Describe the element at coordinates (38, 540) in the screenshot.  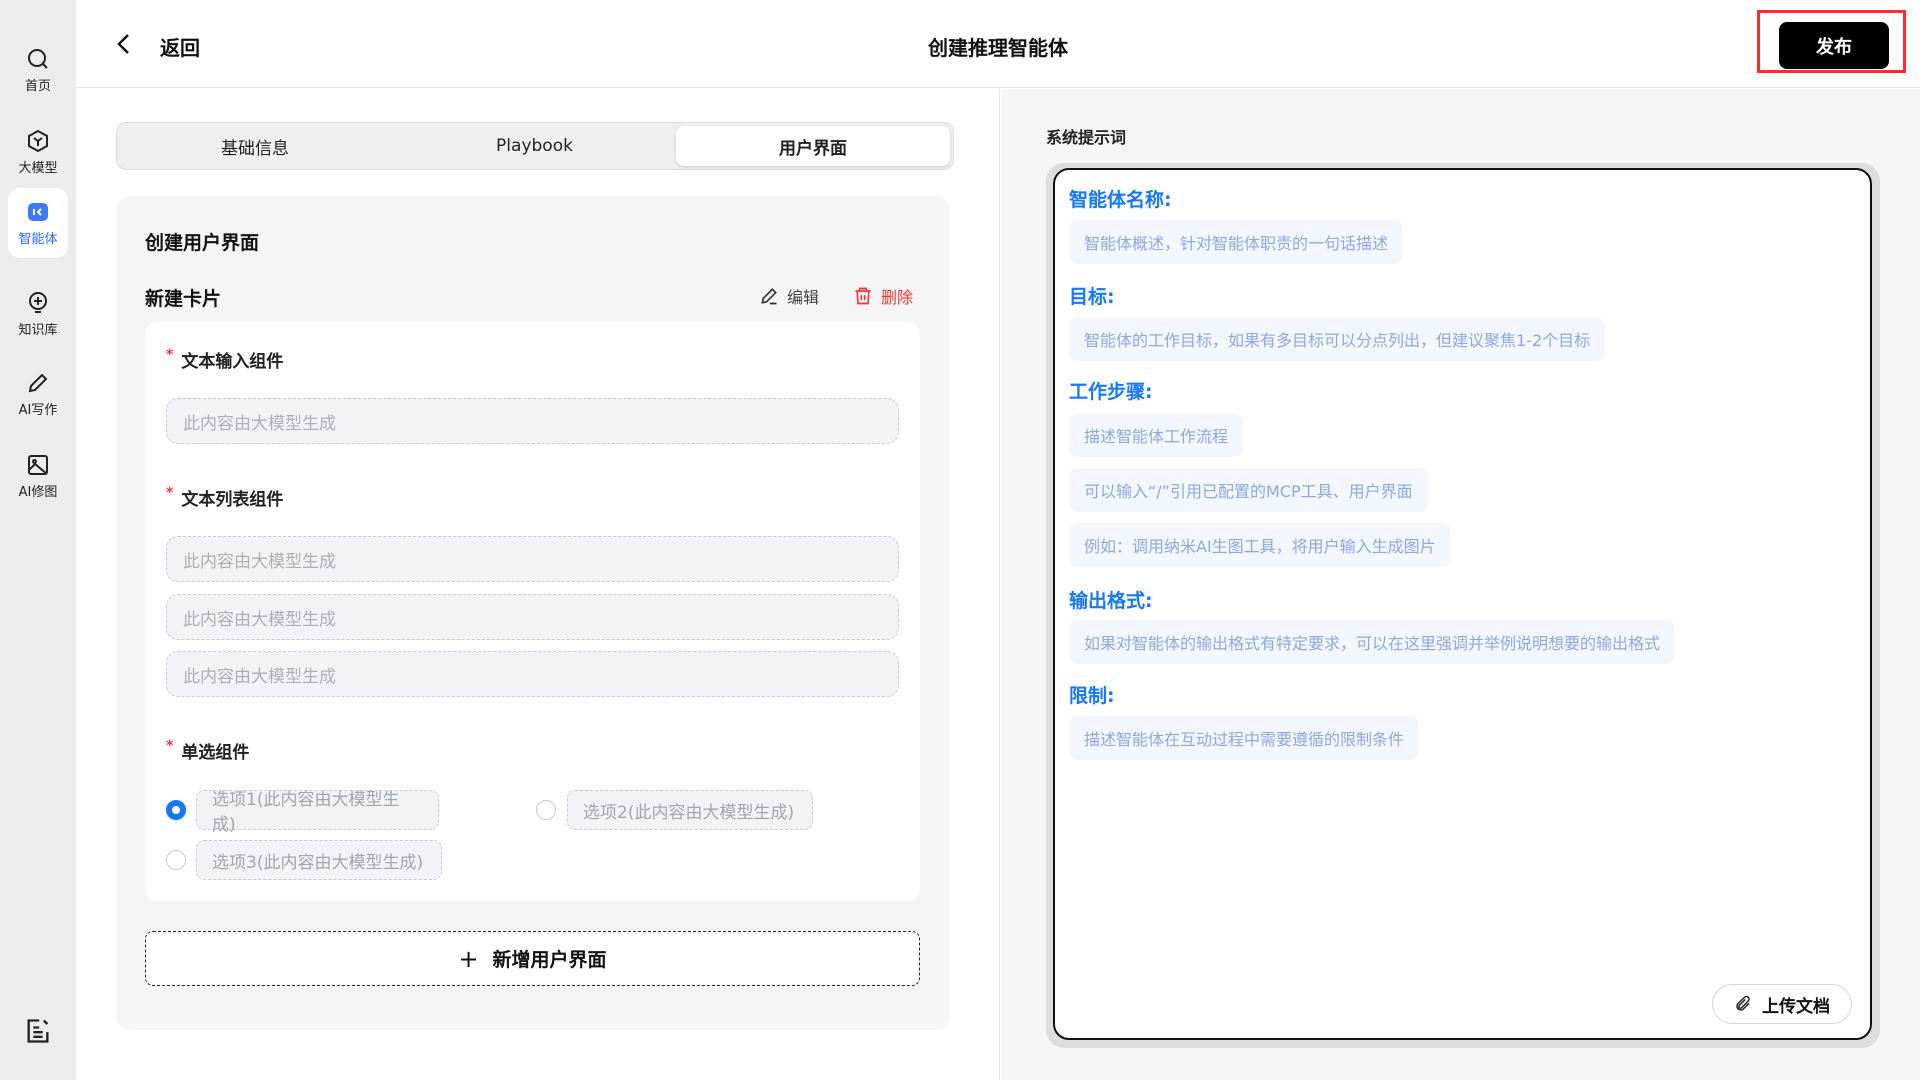
I see `sidebar: 首页 大模型 智能体 知识库 AI写作 AI修图` at that location.